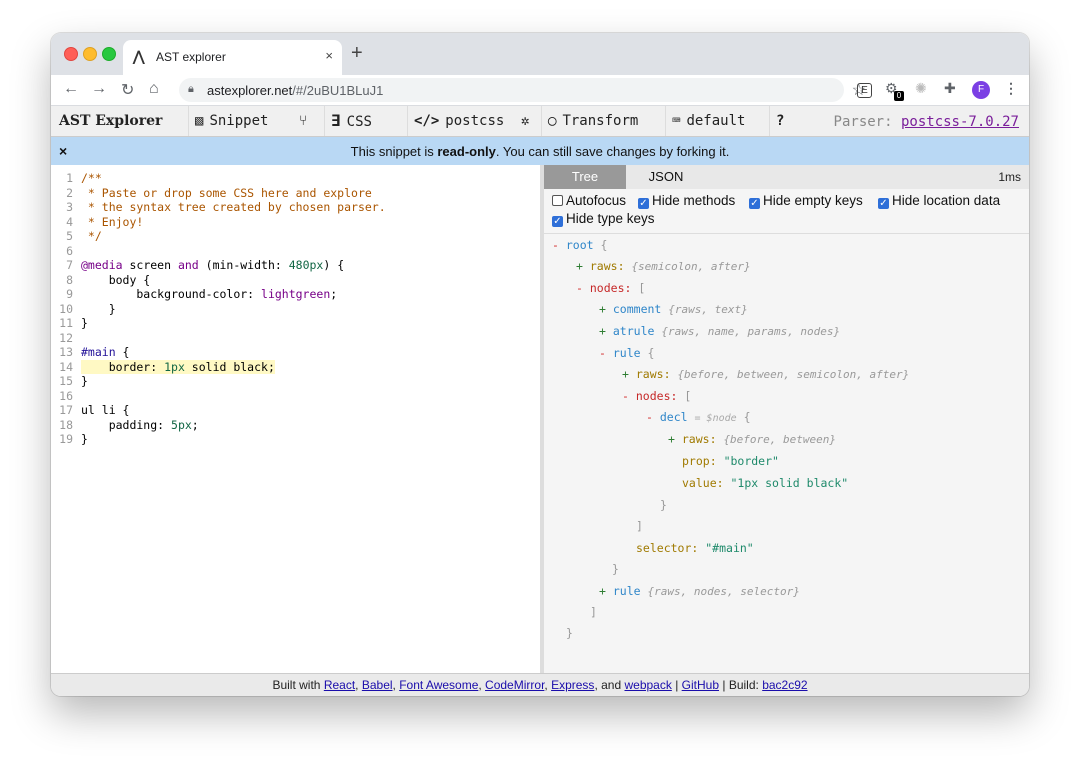  Describe the element at coordinates (209, 294) in the screenshot. I see `code-text: background-color: lightgreen;` at that location.